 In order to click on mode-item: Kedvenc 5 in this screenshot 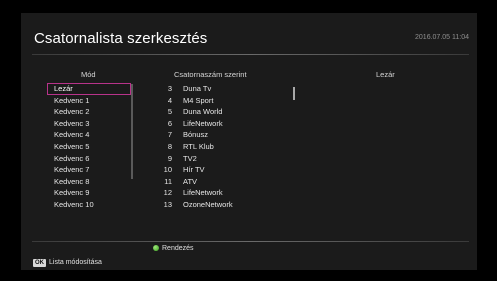, I will do `click(89, 147)`.